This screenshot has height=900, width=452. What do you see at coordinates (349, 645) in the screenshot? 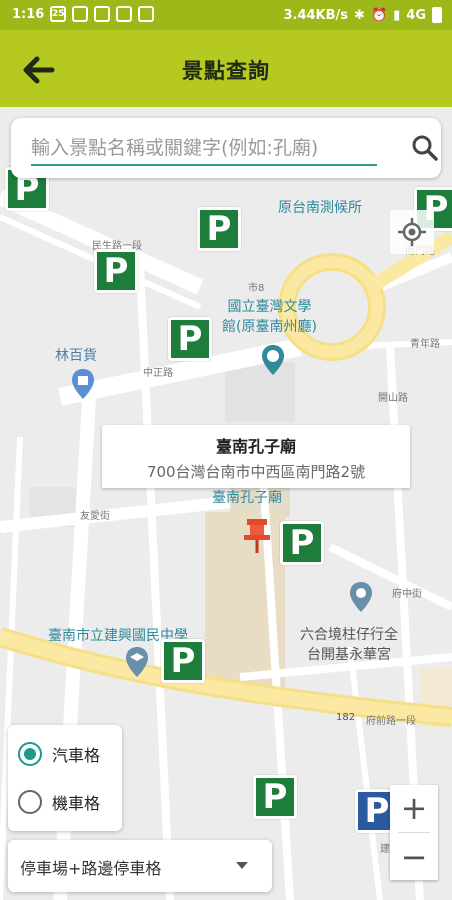
I see `label-shrine: 六合境柱仔行全 台開基永華宮` at bounding box center [349, 645].